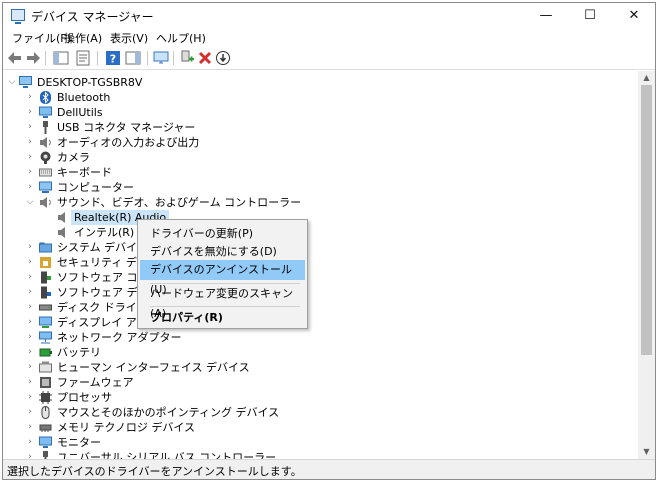  I want to click on menu-item-properties: プロパティ(R), so click(222, 318).